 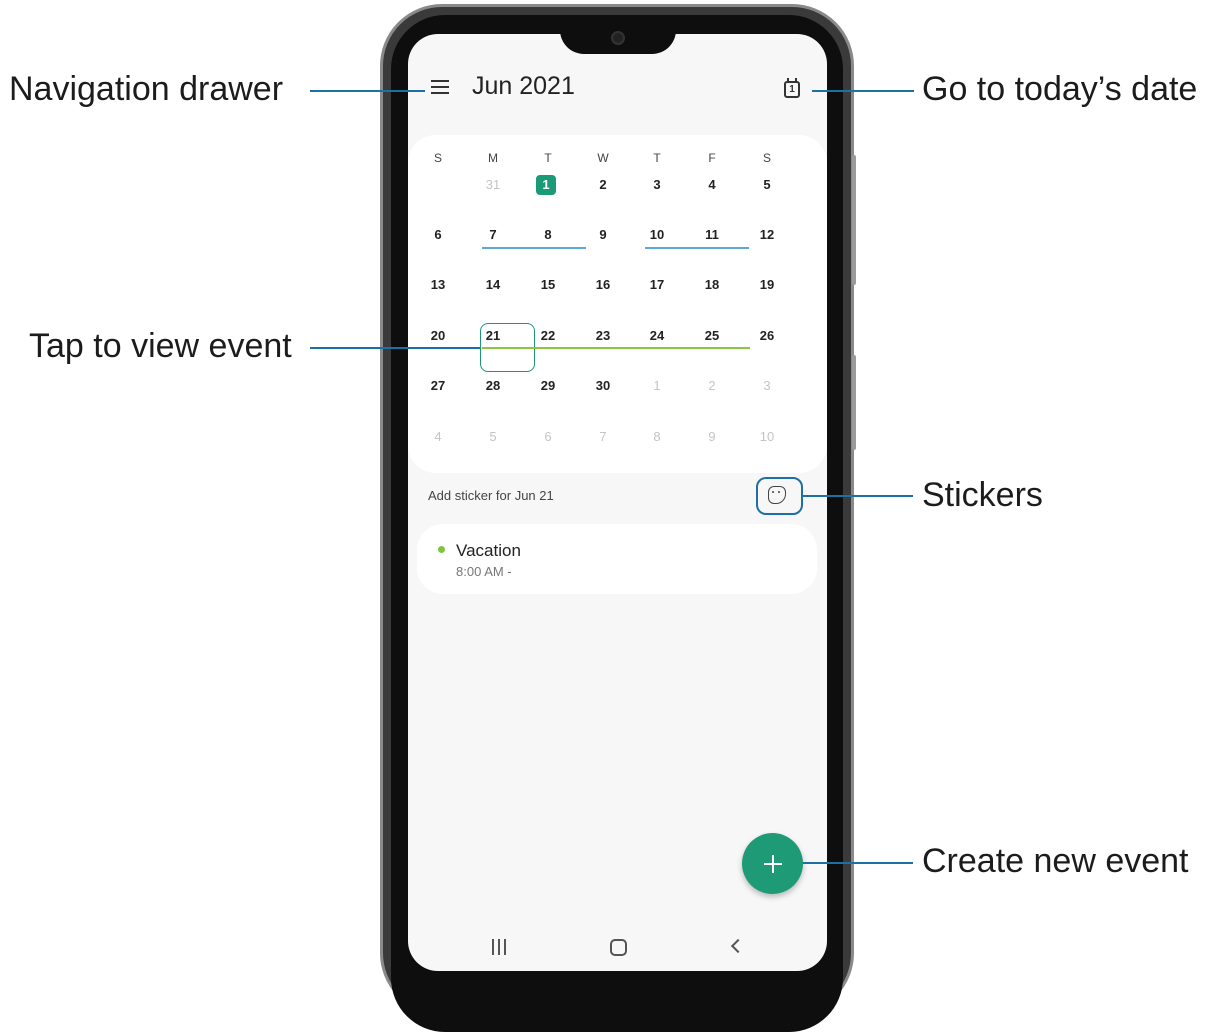 What do you see at coordinates (1060, 89) in the screenshot?
I see `callout-go-to-today: Go to today’s date` at bounding box center [1060, 89].